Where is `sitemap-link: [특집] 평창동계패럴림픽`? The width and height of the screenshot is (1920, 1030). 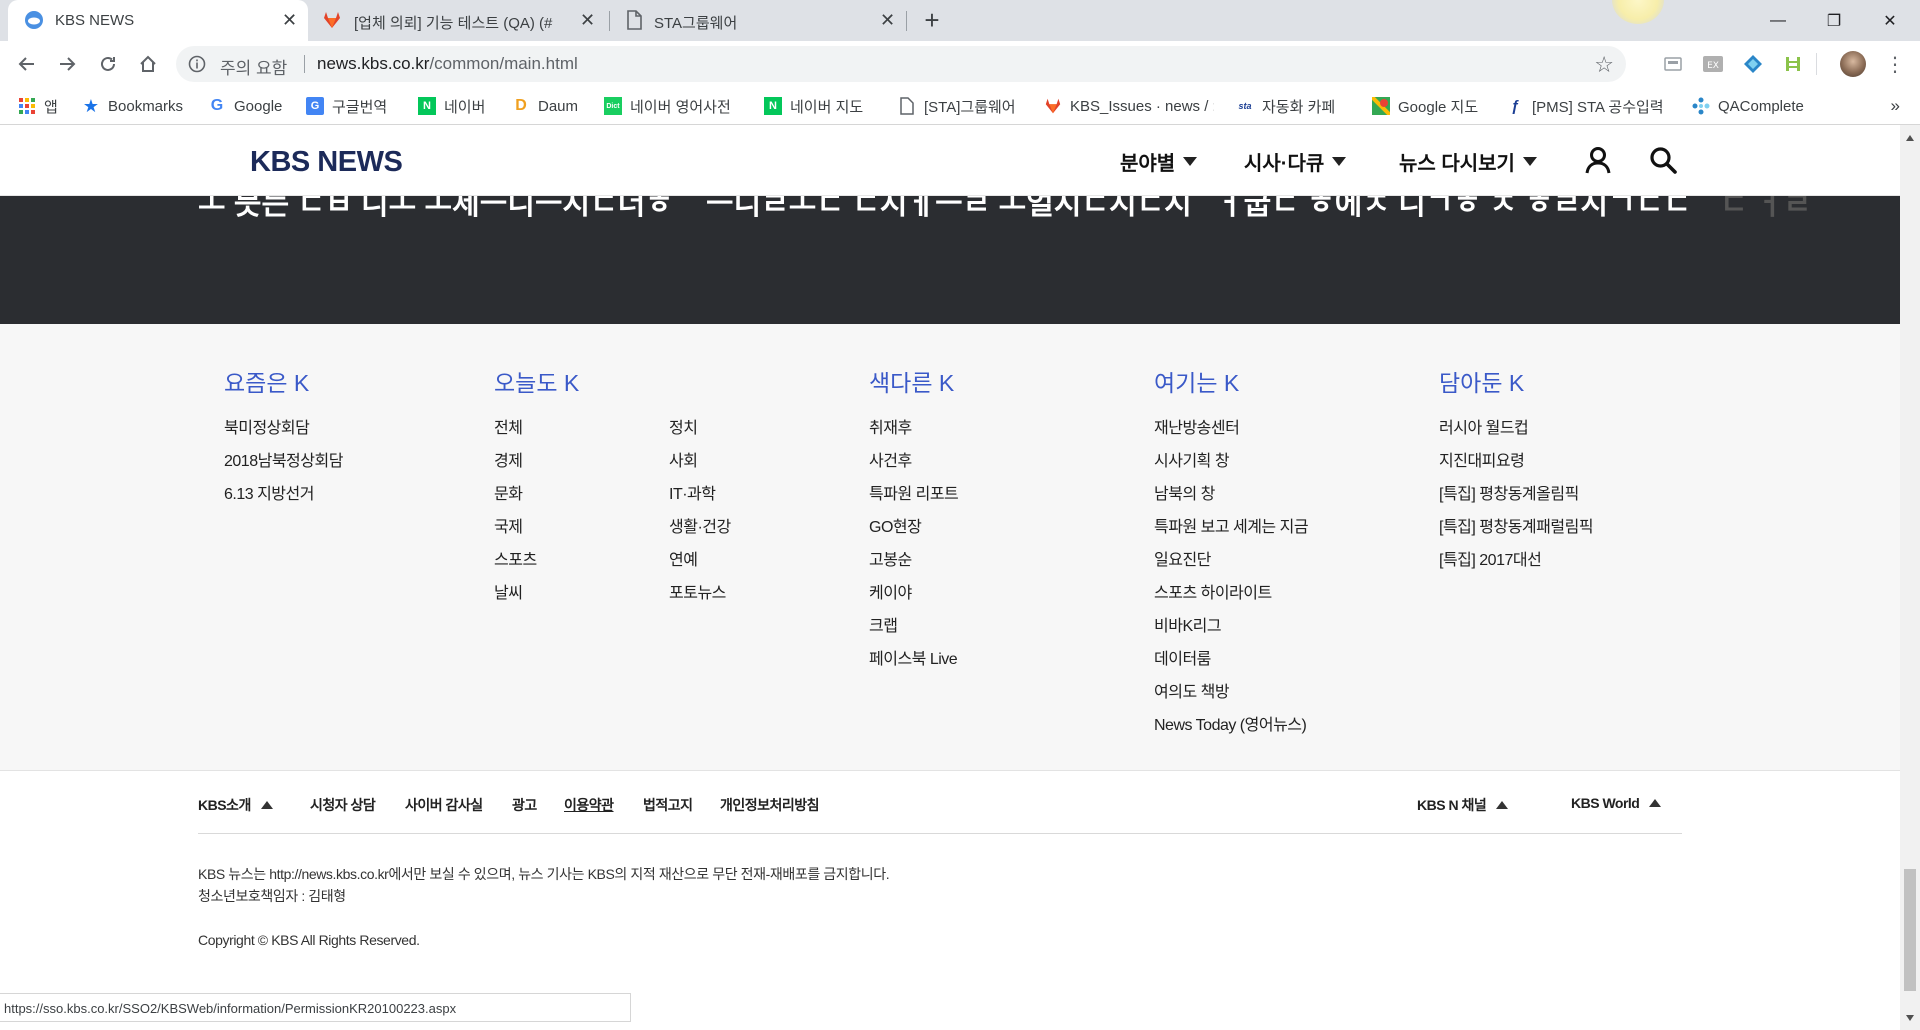
sitemap-link: [특집] 평창동계패럴림픽 is located at coordinates (1516, 525).